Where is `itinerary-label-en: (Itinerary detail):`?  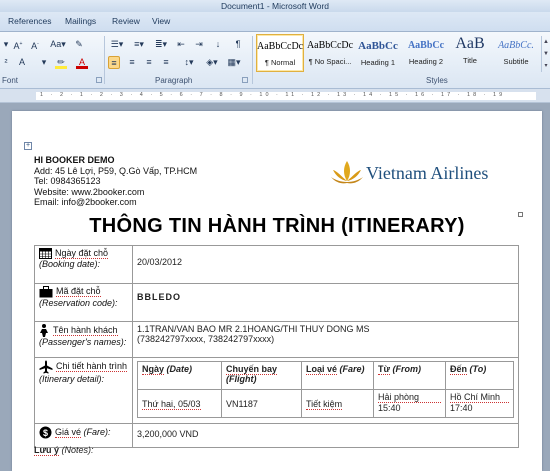
itinerary-label-en: (Itinerary detail): is located at coordinates (72, 379).